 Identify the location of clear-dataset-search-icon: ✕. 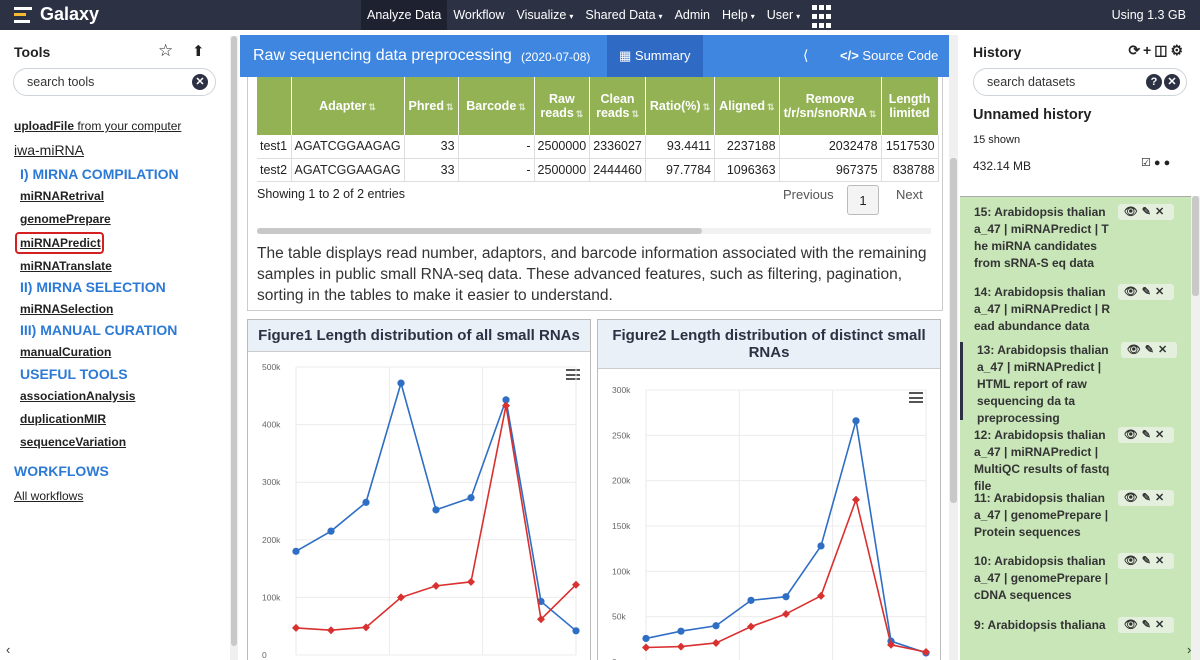
(1172, 82).